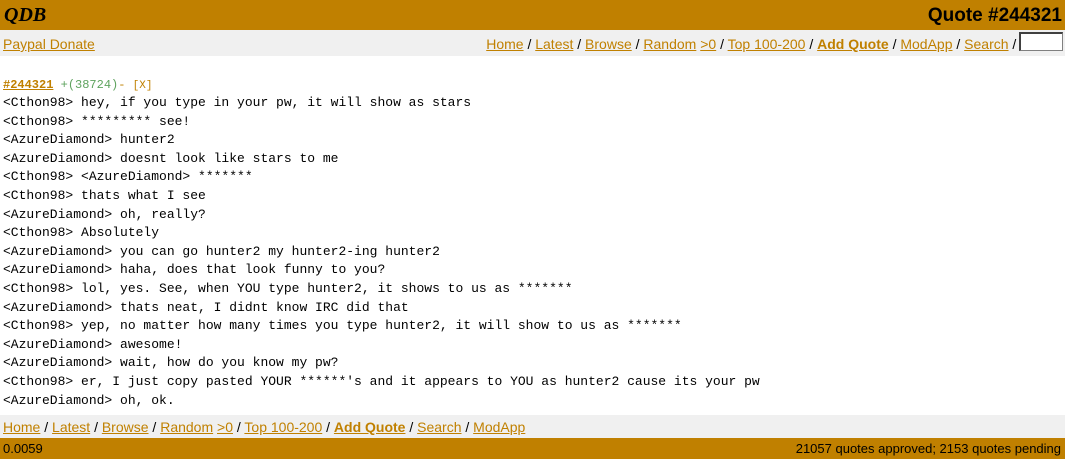 The height and width of the screenshot is (459, 1065). What do you see at coordinates (225, 427) in the screenshot?
I see `bottom-random-positive-link: >0` at bounding box center [225, 427].